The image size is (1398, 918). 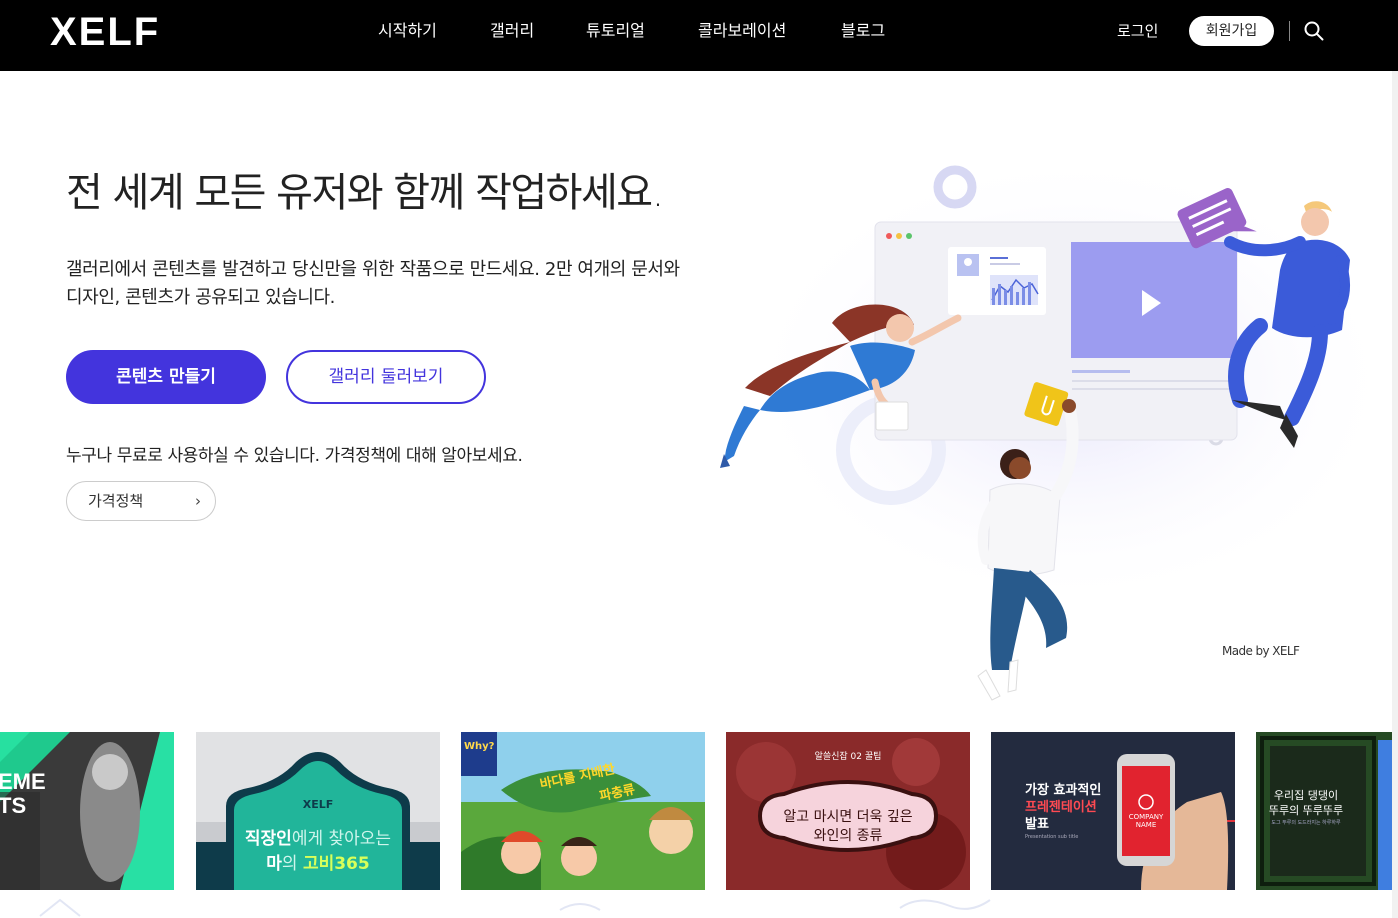 I want to click on card-title-line: 마의 고비365, so click(x=318, y=861).